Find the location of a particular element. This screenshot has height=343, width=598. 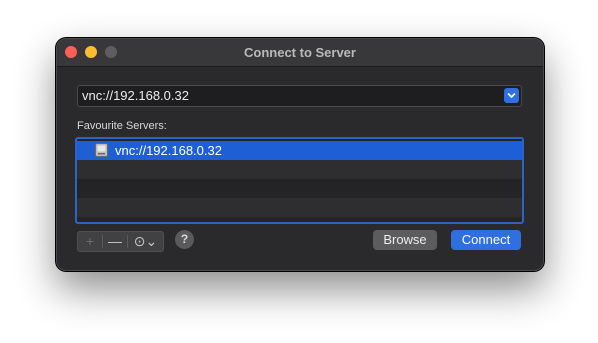

window-title: Connect to Server is located at coordinates (300, 52).